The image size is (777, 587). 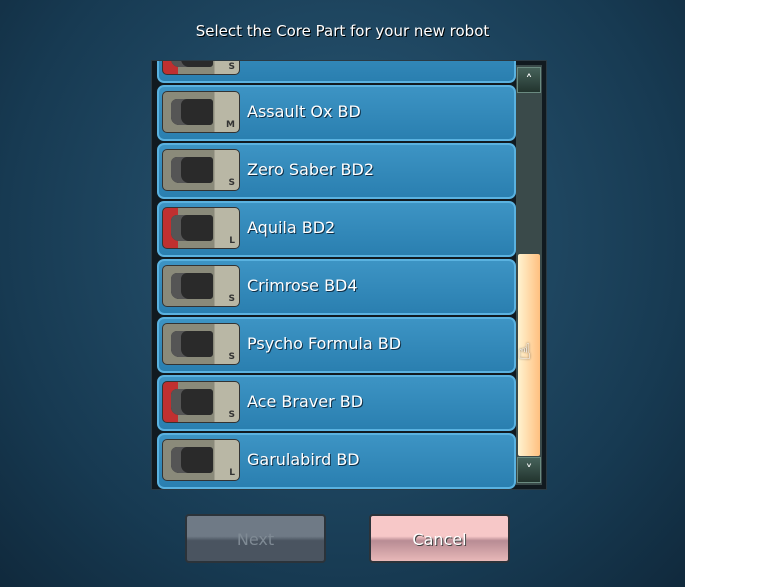 I want to click on part-name: Crimrose BD4, so click(x=302, y=285).